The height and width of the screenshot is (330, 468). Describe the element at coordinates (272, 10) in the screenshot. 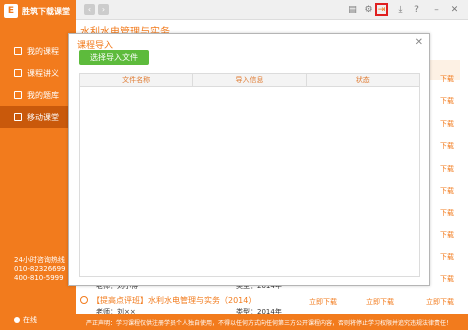

I see `top-toolbar: ‹ › ▤ ⚙ ⇥ ⤓ ? – ✕` at that location.